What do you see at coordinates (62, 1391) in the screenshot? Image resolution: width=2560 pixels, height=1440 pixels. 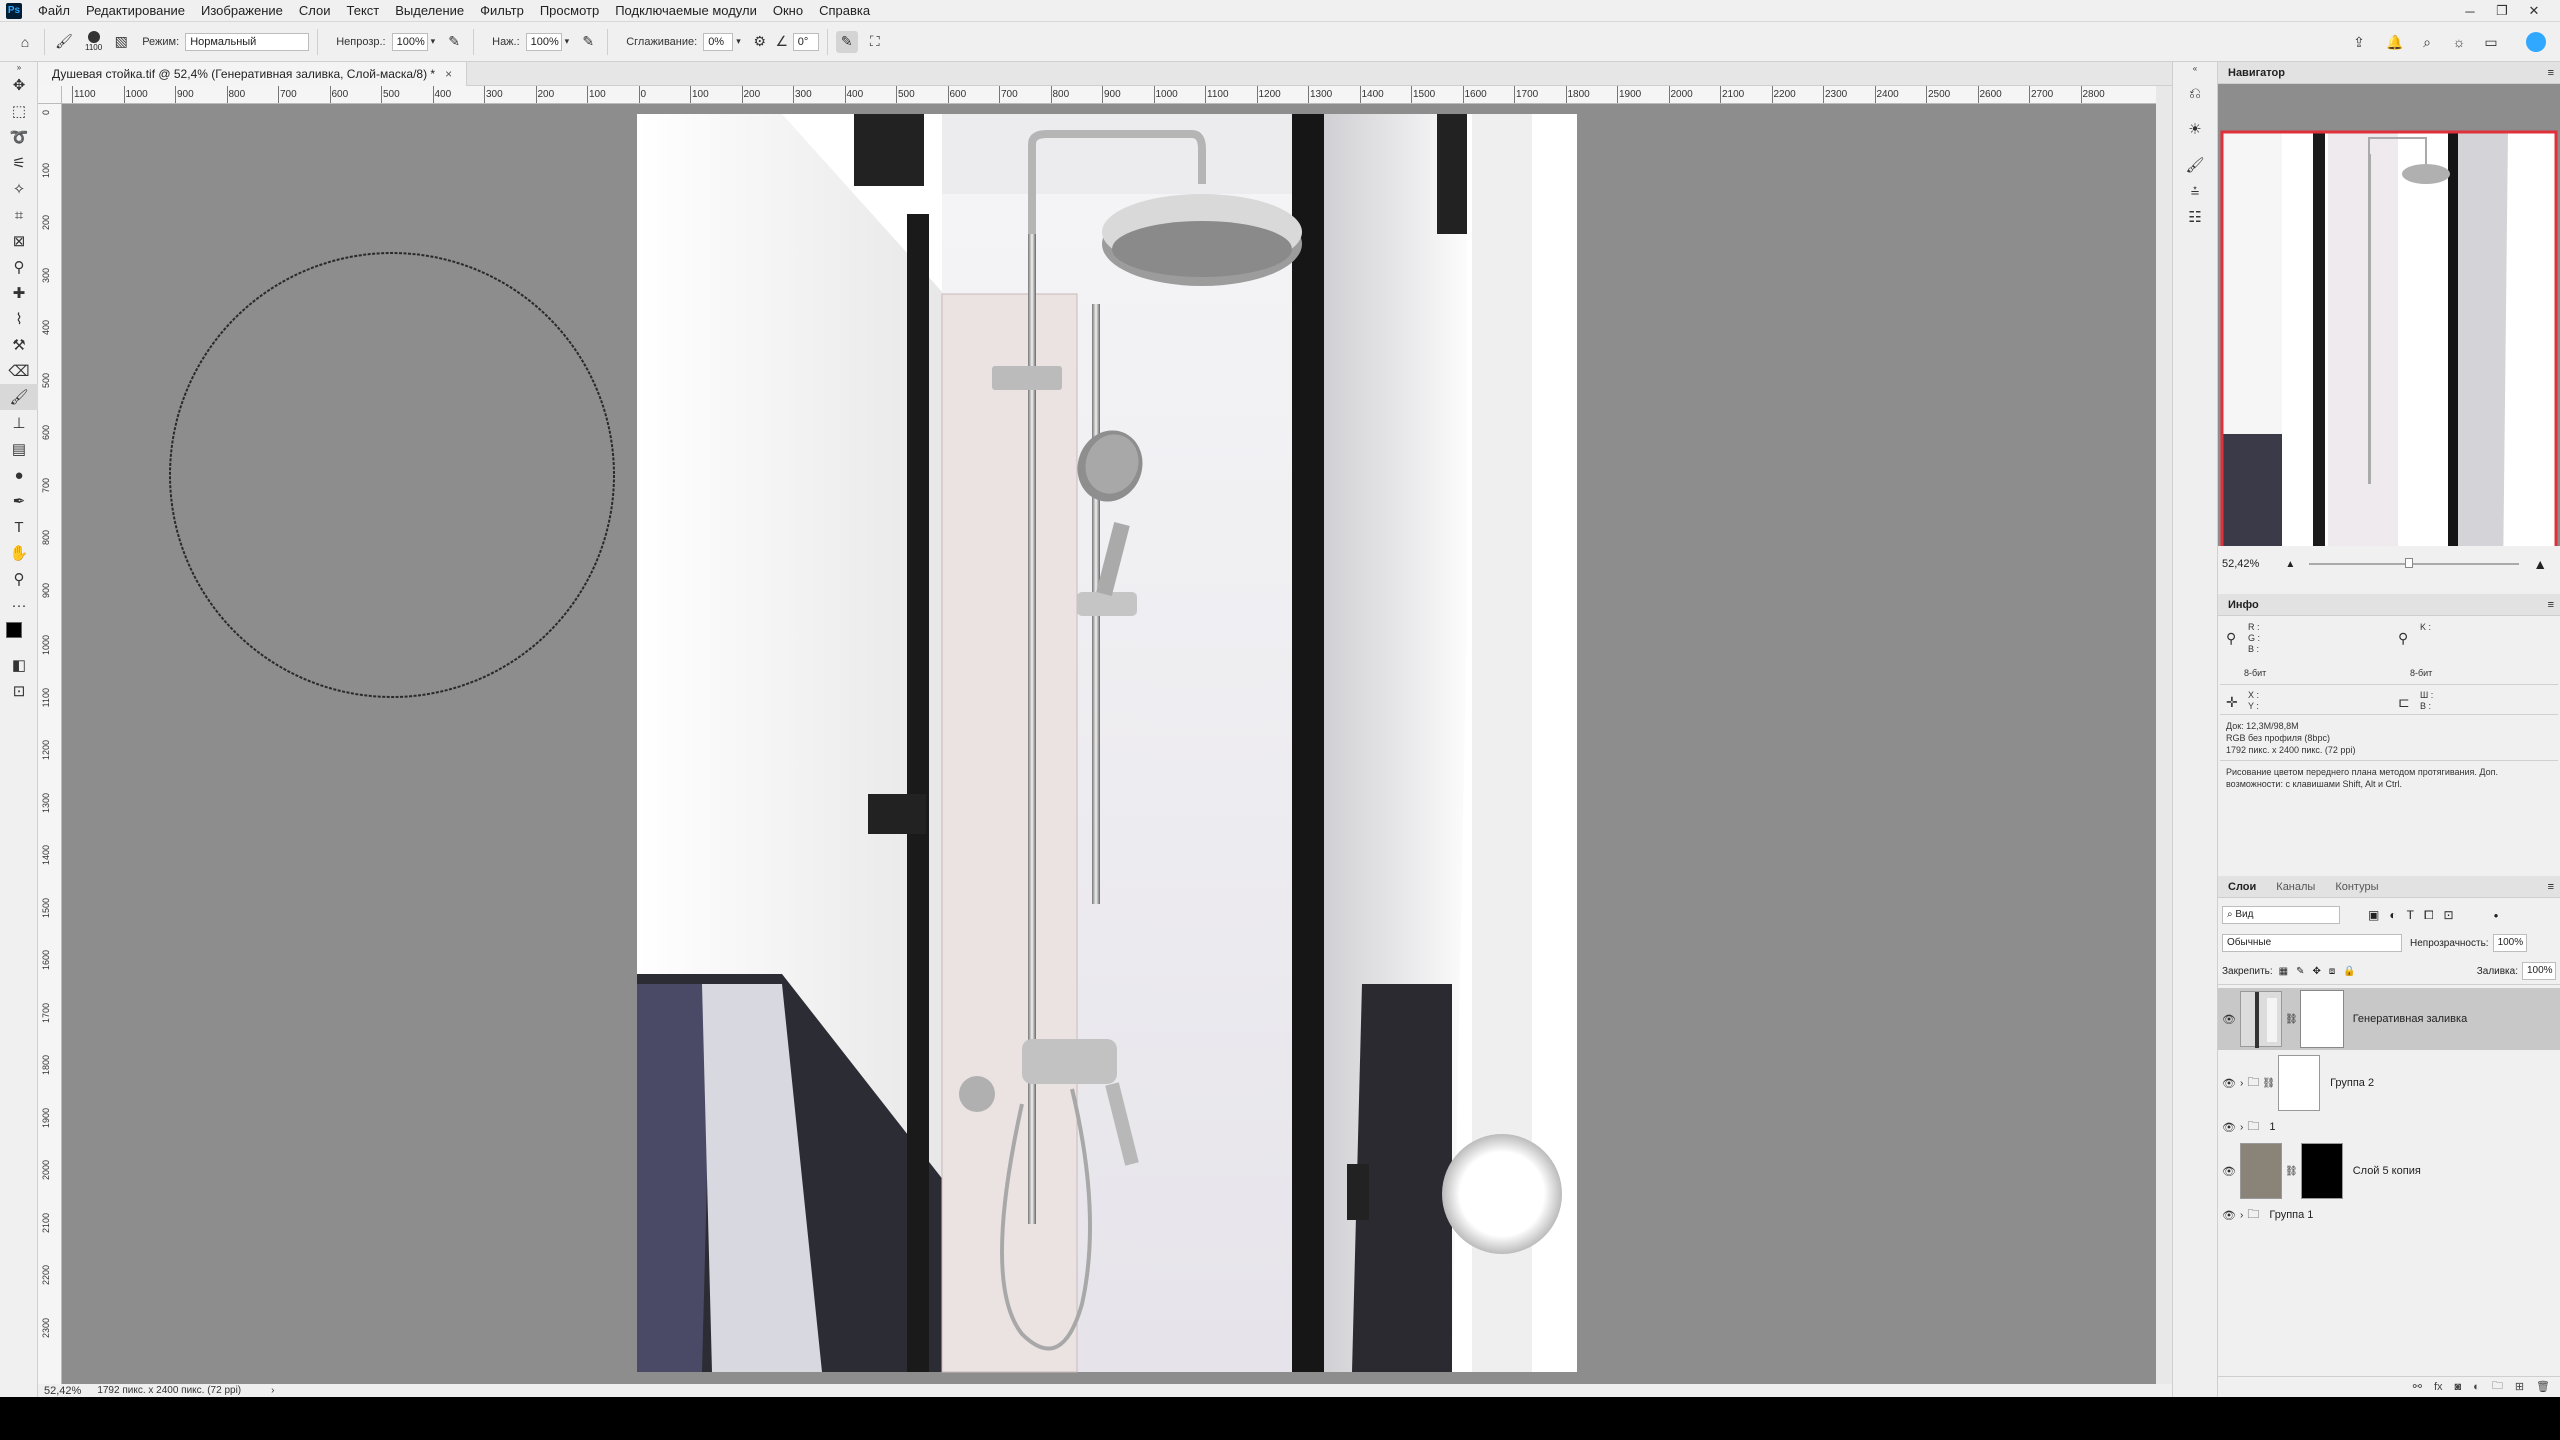 I see `zoom-level: 52,42%` at bounding box center [62, 1391].